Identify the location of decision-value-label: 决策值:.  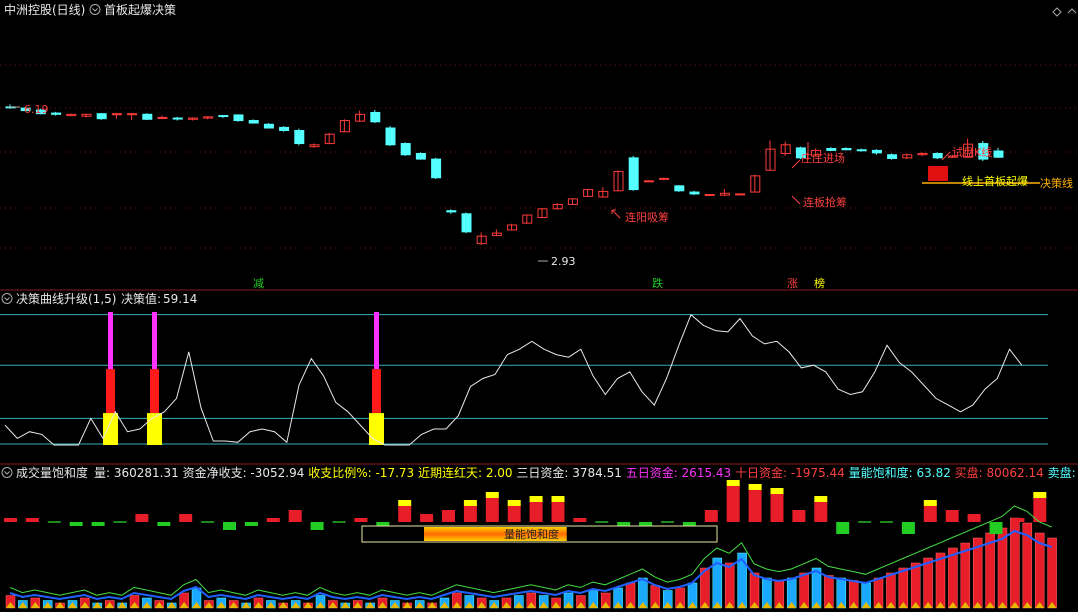
(141, 298).